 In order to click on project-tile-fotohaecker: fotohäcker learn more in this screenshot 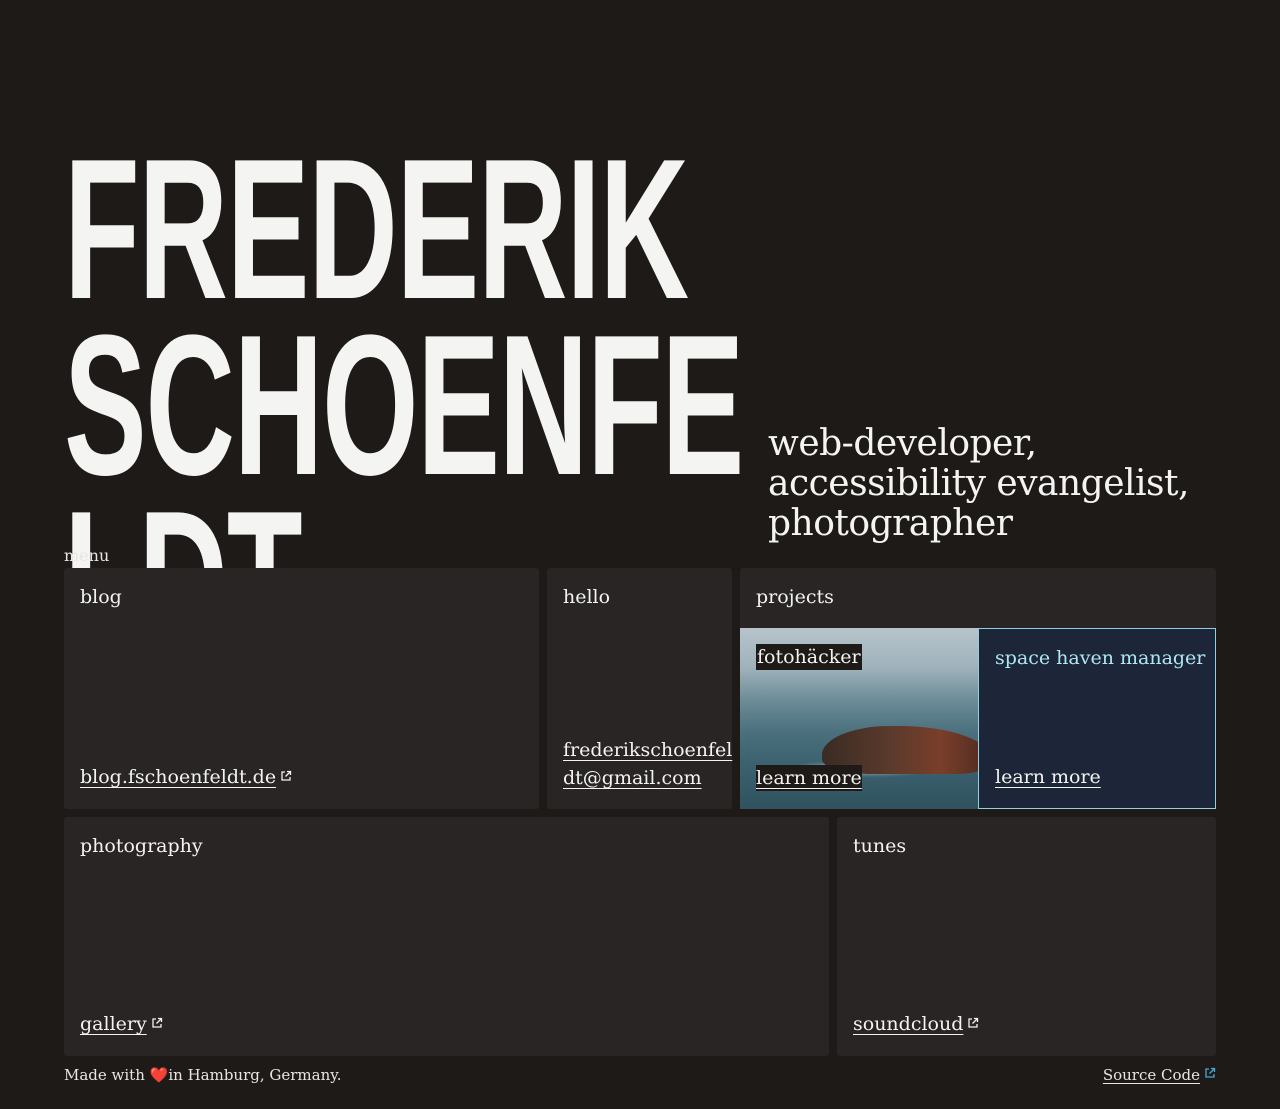, I will do `click(859, 718)`.